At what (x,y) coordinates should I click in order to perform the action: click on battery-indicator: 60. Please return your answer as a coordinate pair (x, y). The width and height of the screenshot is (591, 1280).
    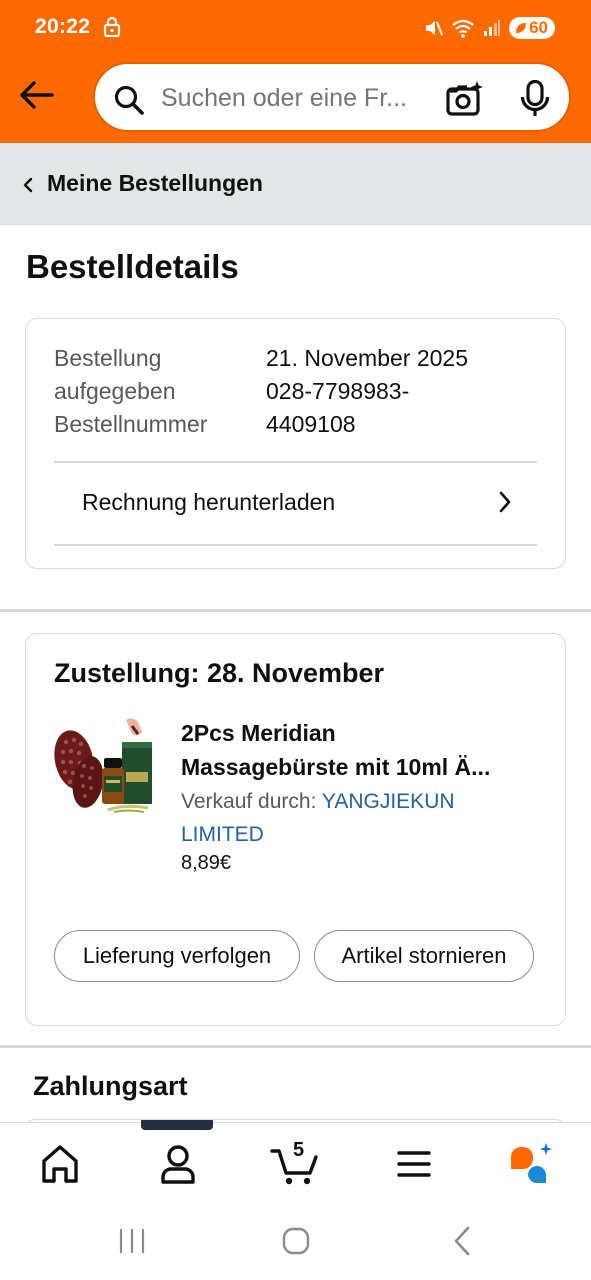
    Looking at the image, I should click on (532, 28).